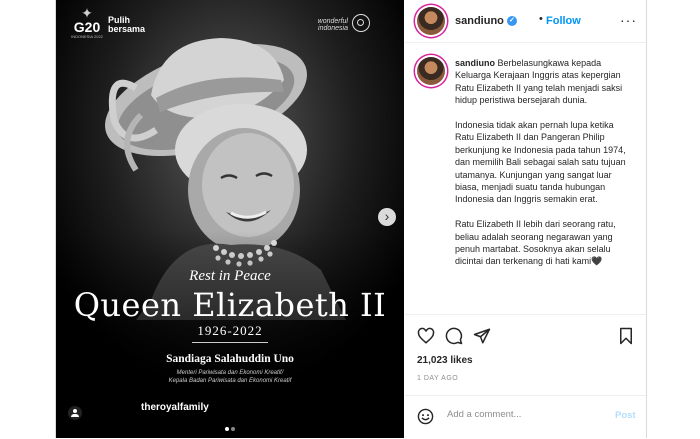 Image resolution: width=700 pixels, height=439 pixels. What do you see at coordinates (227, 429) in the screenshot?
I see `carousel-dot-active` at bounding box center [227, 429].